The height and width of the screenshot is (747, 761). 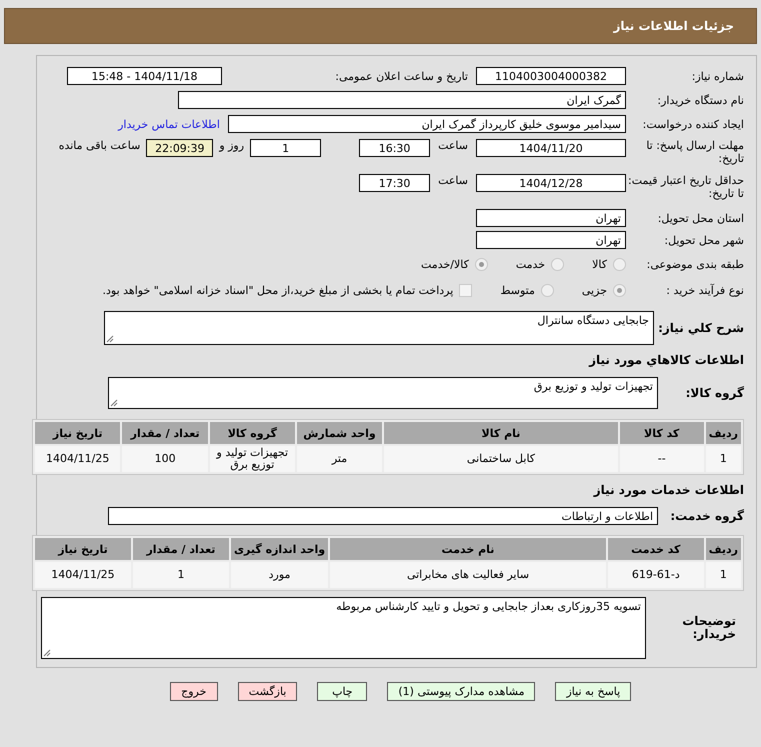 I want to click on column-header: واحد شمارش, so click(x=339, y=433).